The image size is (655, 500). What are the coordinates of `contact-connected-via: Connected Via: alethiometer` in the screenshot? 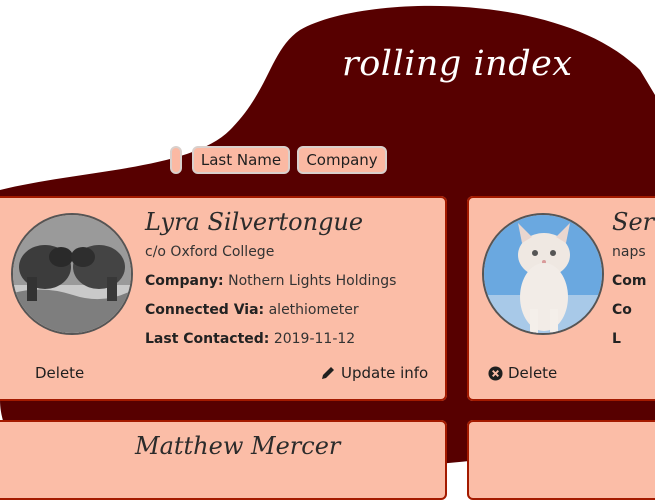 It's located at (252, 310).